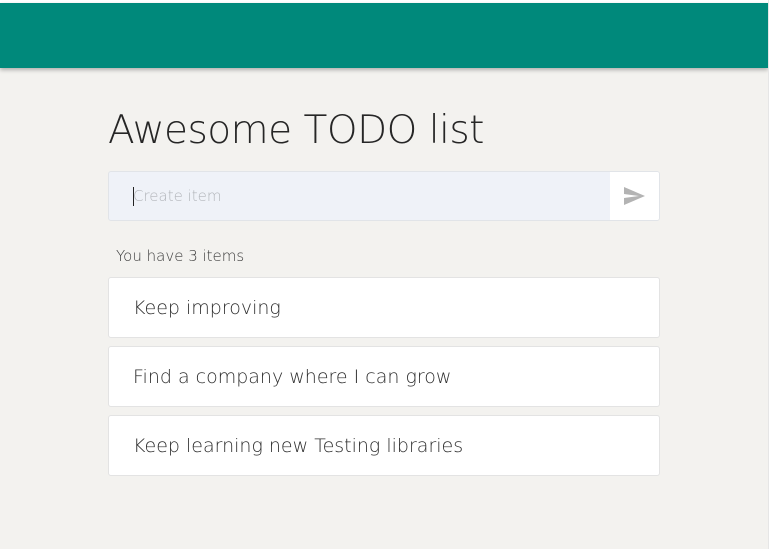 This screenshot has width=773, height=549. What do you see at coordinates (384, 307) in the screenshot?
I see `todo-item: Keep improving` at bounding box center [384, 307].